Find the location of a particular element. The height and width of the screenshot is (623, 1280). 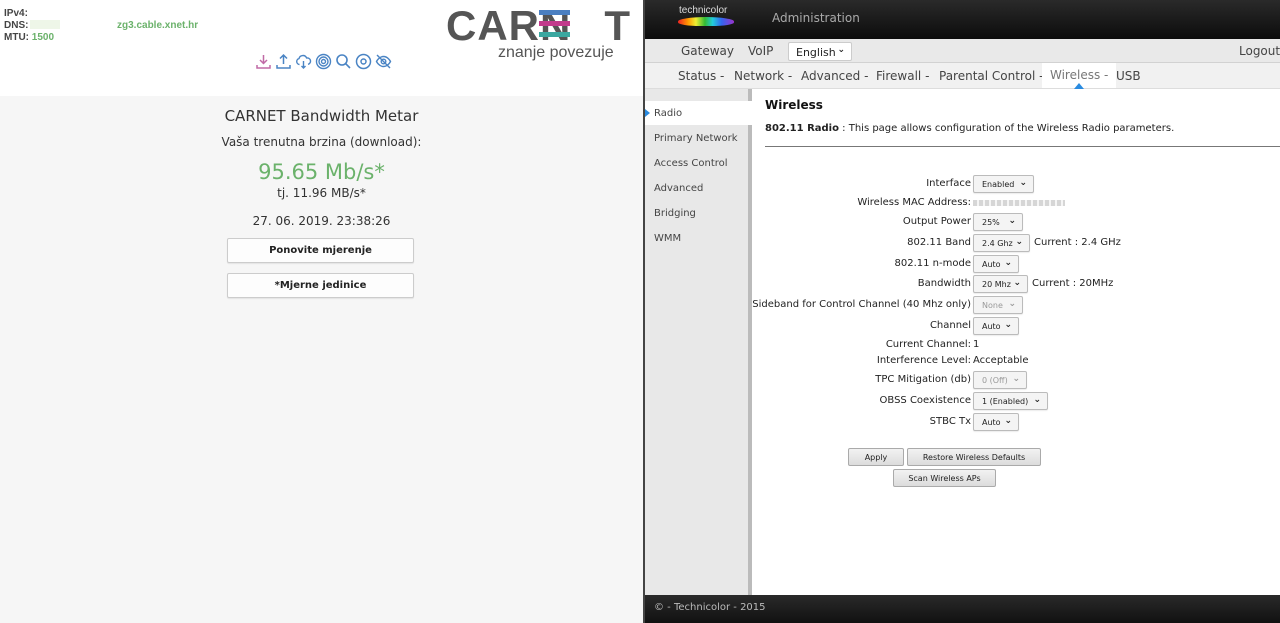

units-button: *Mjerne jedinice is located at coordinates (320, 285).